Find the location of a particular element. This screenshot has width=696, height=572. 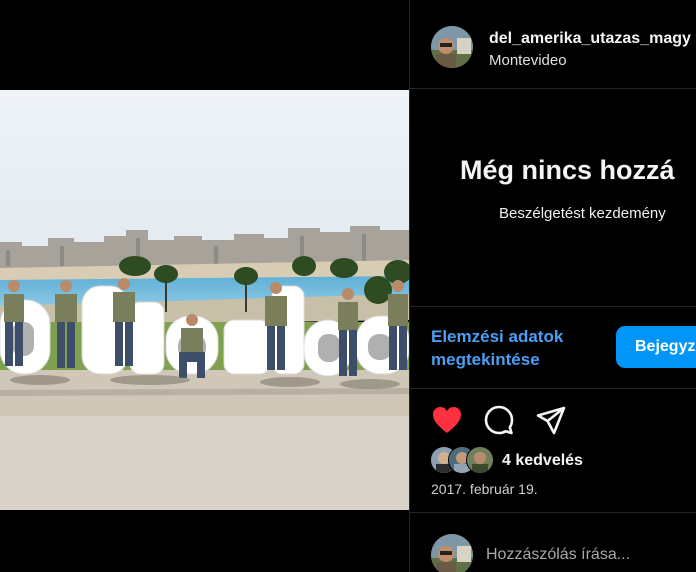

post-header: del_amerika_utazas_magy Montevideo is located at coordinates (553, 44).